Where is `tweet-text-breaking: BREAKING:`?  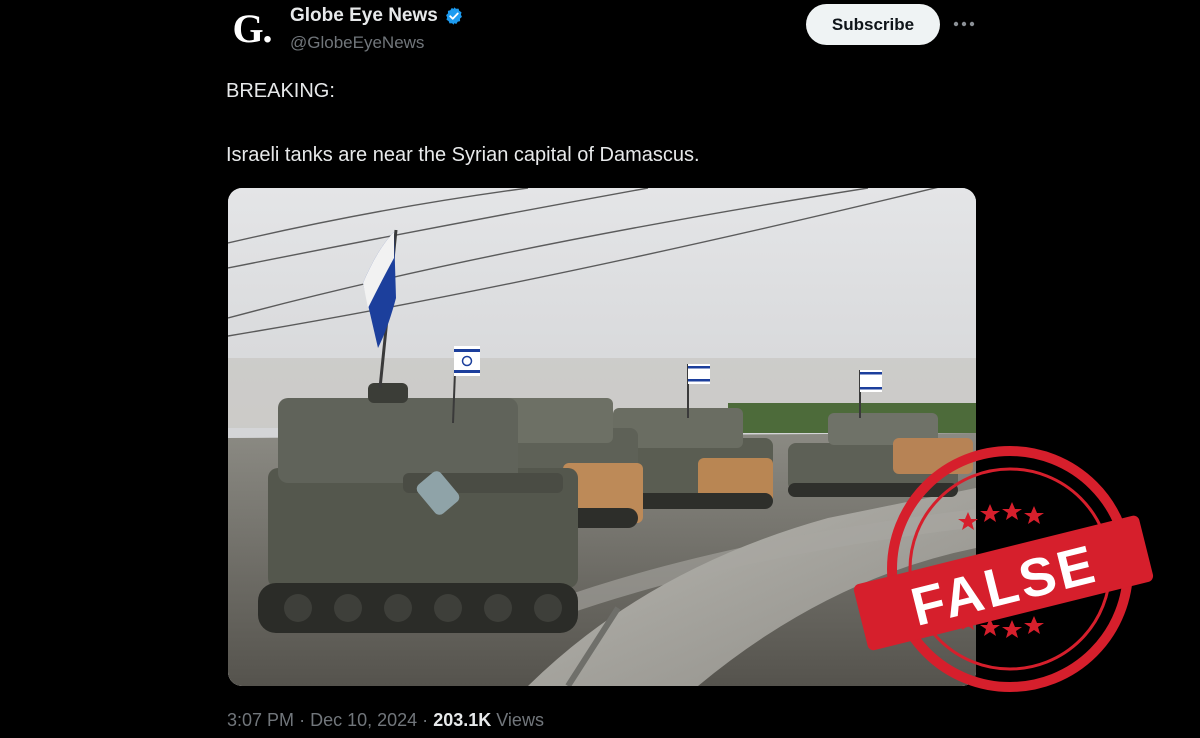
tweet-text-breaking: BREAKING: is located at coordinates (280, 91).